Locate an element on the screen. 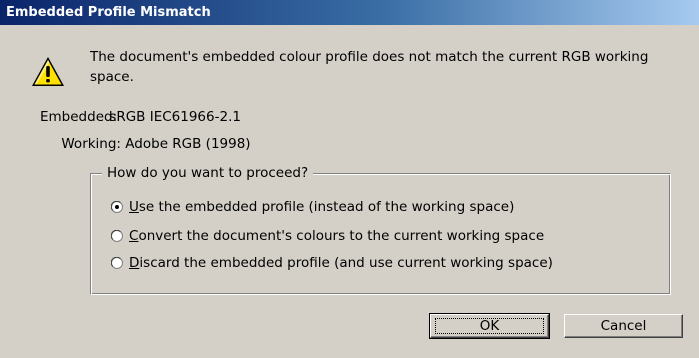 This screenshot has width=699, height=358. embedded-profile-row: Embedded: sRGB IEC61966-2.1 is located at coordinates (140, 117).